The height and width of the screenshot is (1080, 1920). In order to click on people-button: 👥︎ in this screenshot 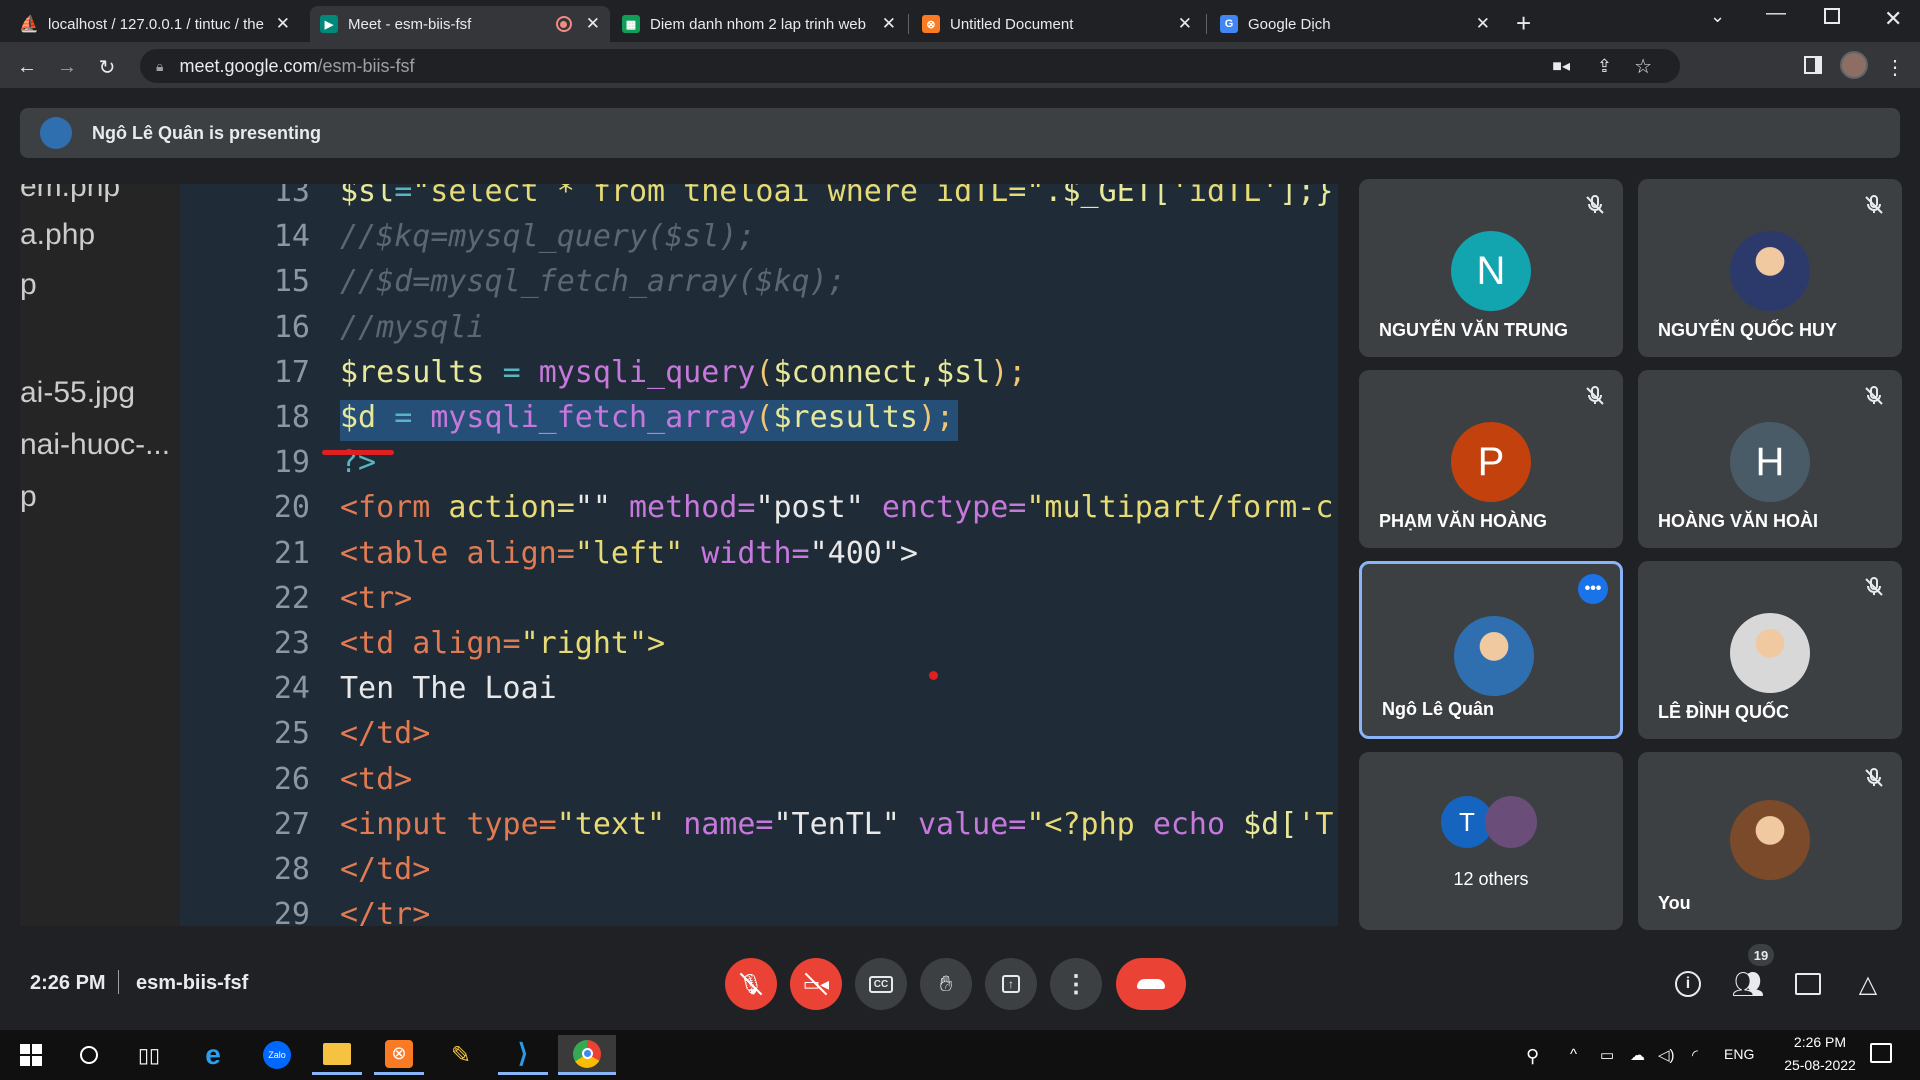, I will do `click(1748, 984)`.